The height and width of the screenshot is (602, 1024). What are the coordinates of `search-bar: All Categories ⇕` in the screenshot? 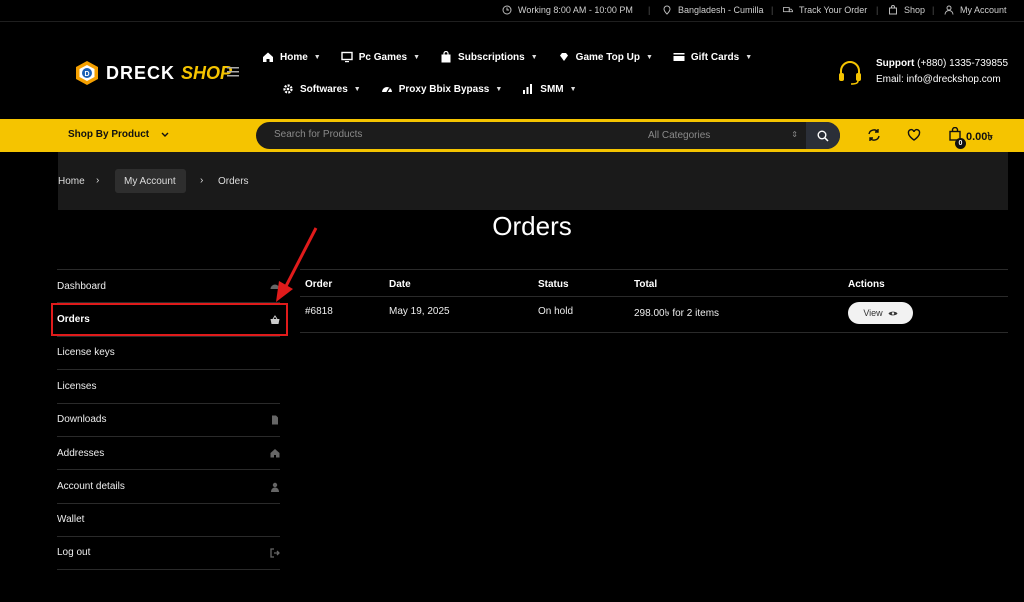 It's located at (548, 135).